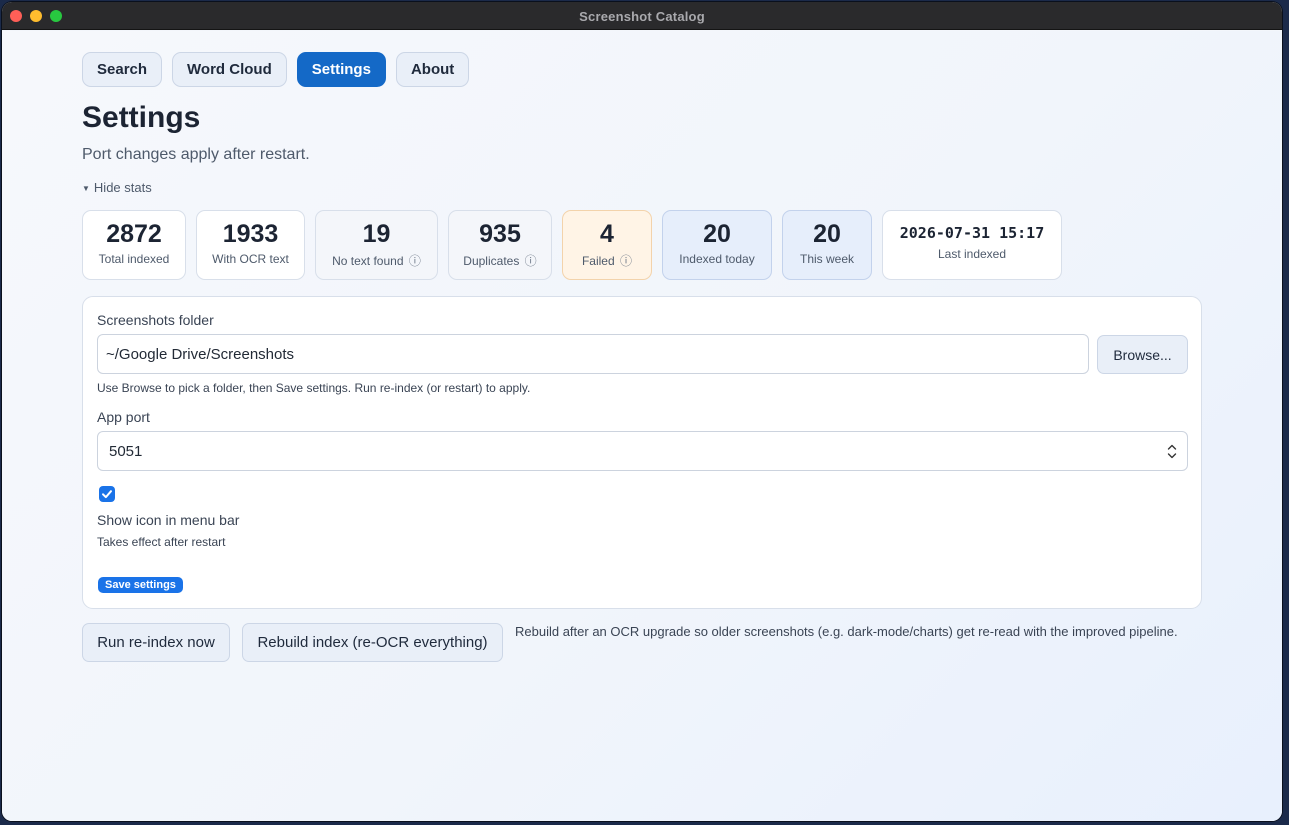 Image resolution: width=1289 pixels, height=825 pixels. I want to click on window-title: Screenshot Catalog, so click(642, 16).